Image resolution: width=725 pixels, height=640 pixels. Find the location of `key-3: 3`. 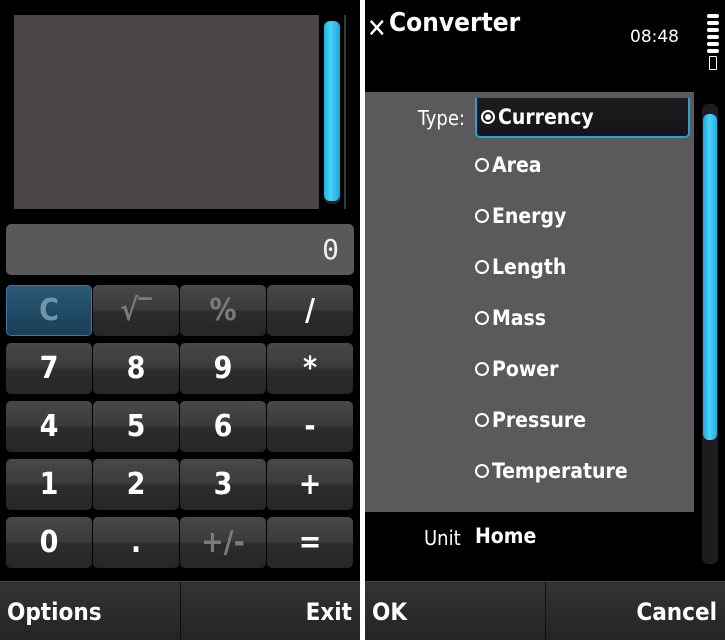

key-3: 3 is located at coordinates (223, 484).